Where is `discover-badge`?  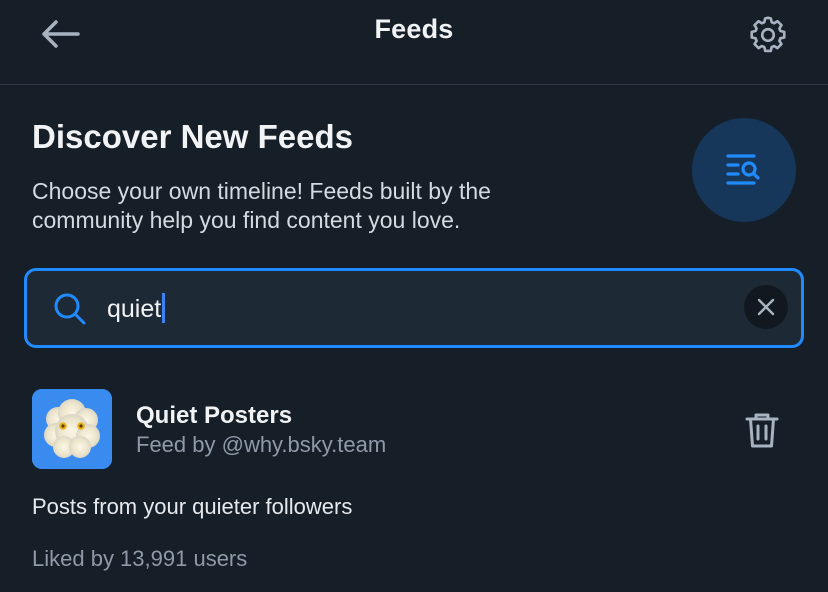 discover-badge is located at coordinates (744, 170).